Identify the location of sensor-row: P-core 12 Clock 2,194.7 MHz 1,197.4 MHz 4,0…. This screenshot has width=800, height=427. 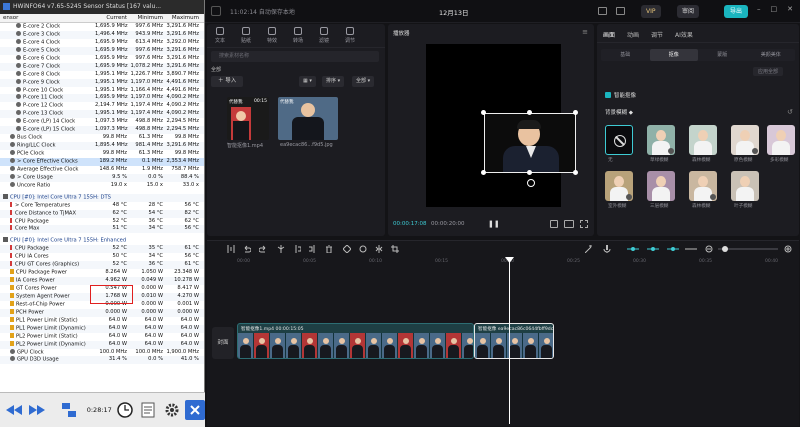
(102, 106).